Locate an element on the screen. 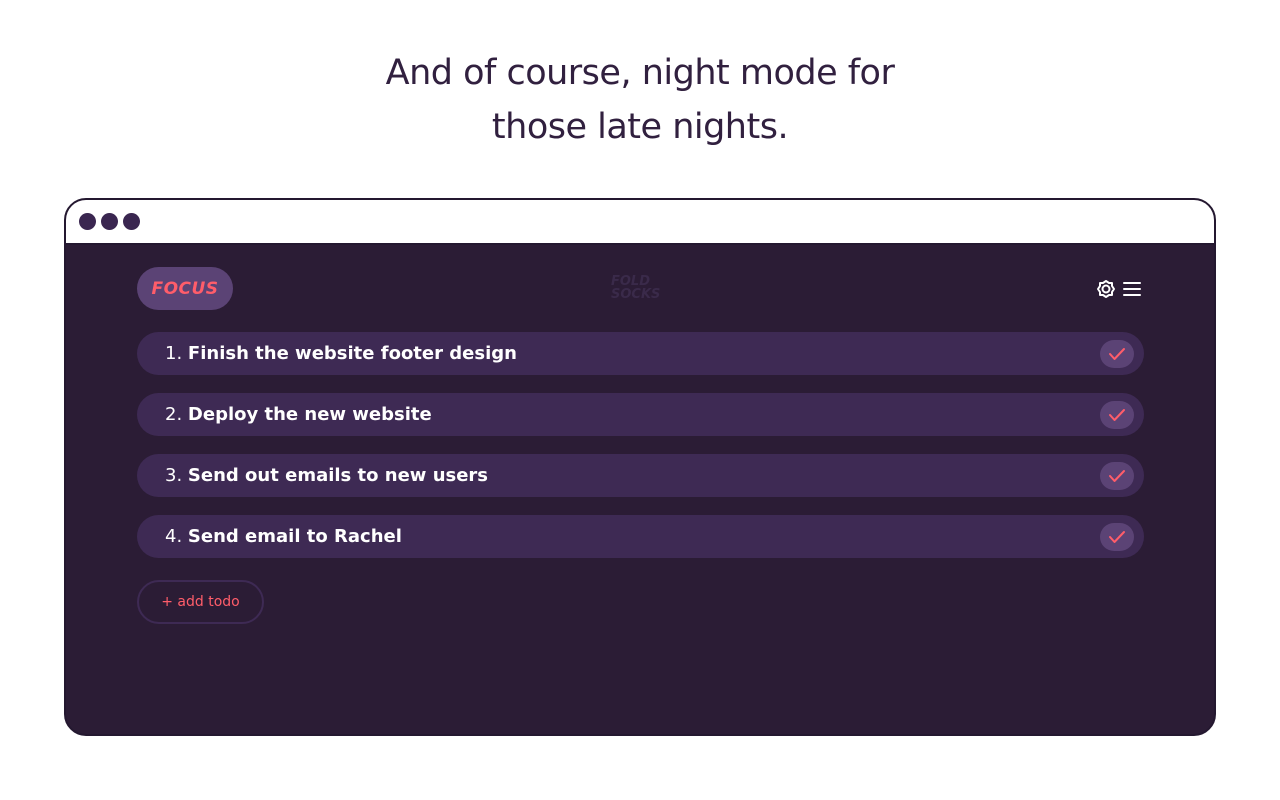  todo-text: Deploy the new website is located at coordinates (309, 414).